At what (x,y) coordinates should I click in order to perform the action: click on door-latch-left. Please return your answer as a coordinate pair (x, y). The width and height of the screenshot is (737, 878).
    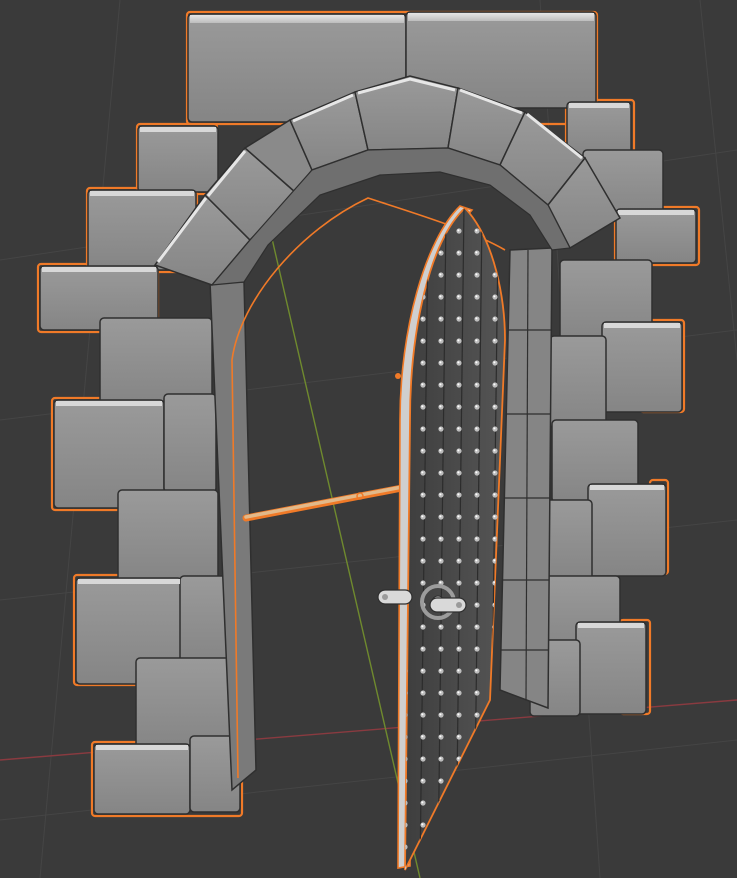
    Looking at the image, I should click on (395, 597).